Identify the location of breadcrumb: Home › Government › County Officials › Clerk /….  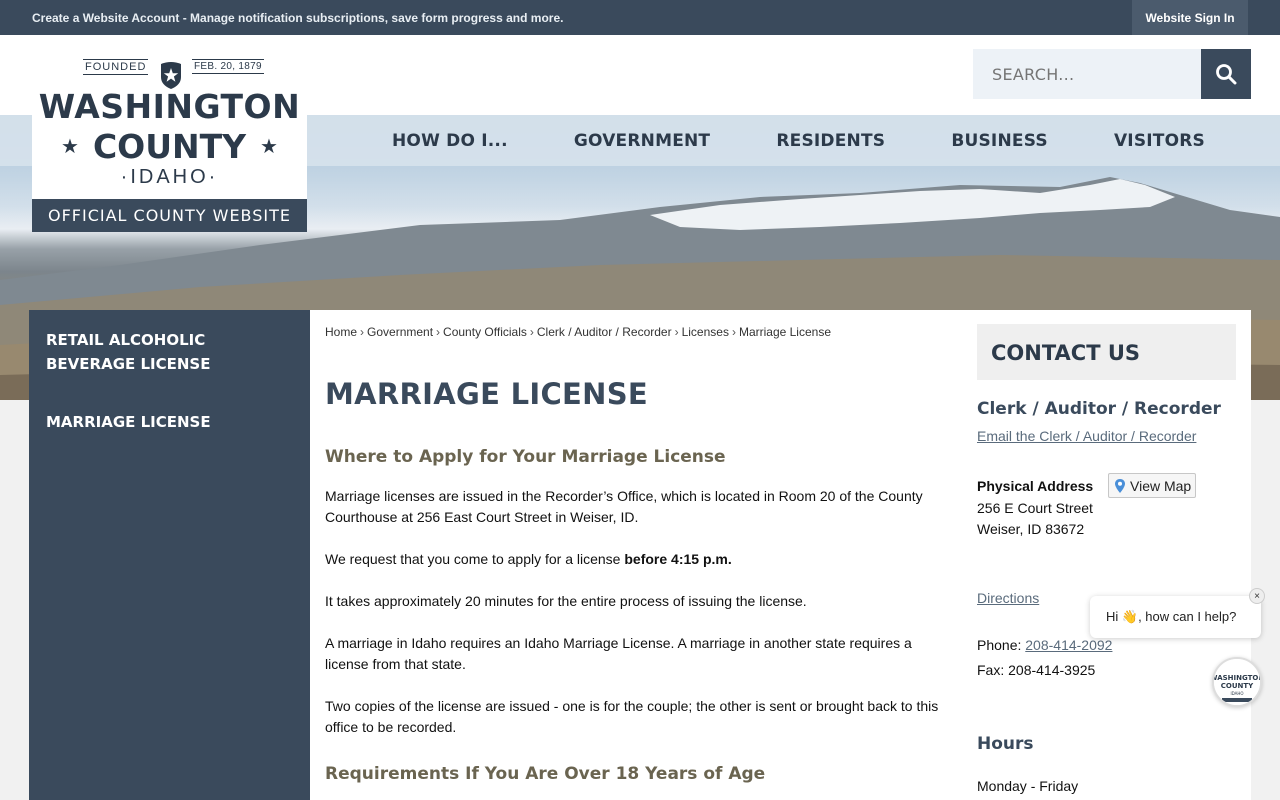
(578, 332).